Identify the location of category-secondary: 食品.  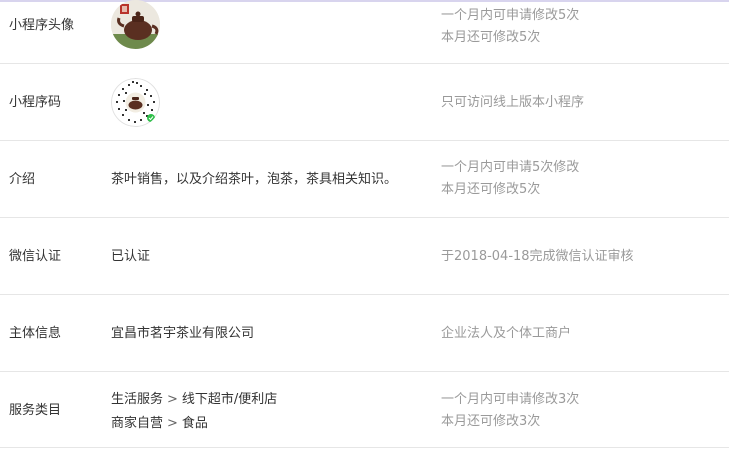
(194, 423).